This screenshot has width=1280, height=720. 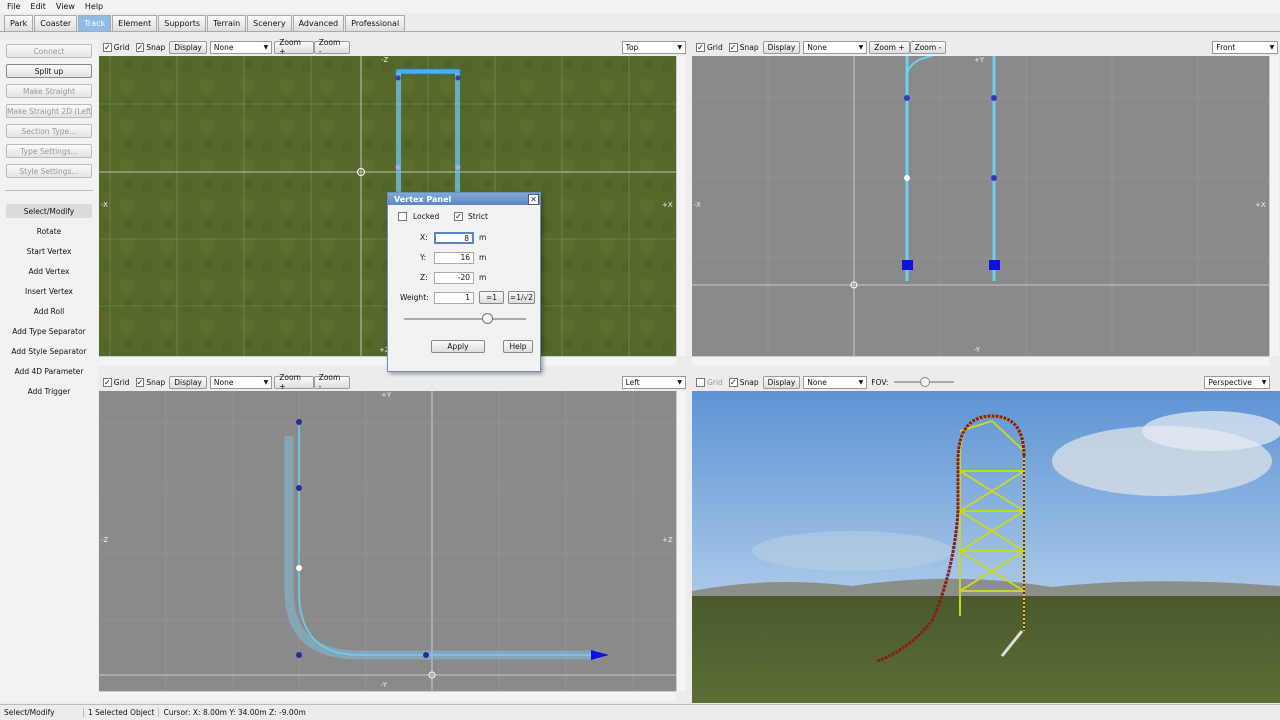 What do you see at coordinates (188, 382) in the screenshot?
I see `left-display-button: Display` at bounding box center [188, 382].